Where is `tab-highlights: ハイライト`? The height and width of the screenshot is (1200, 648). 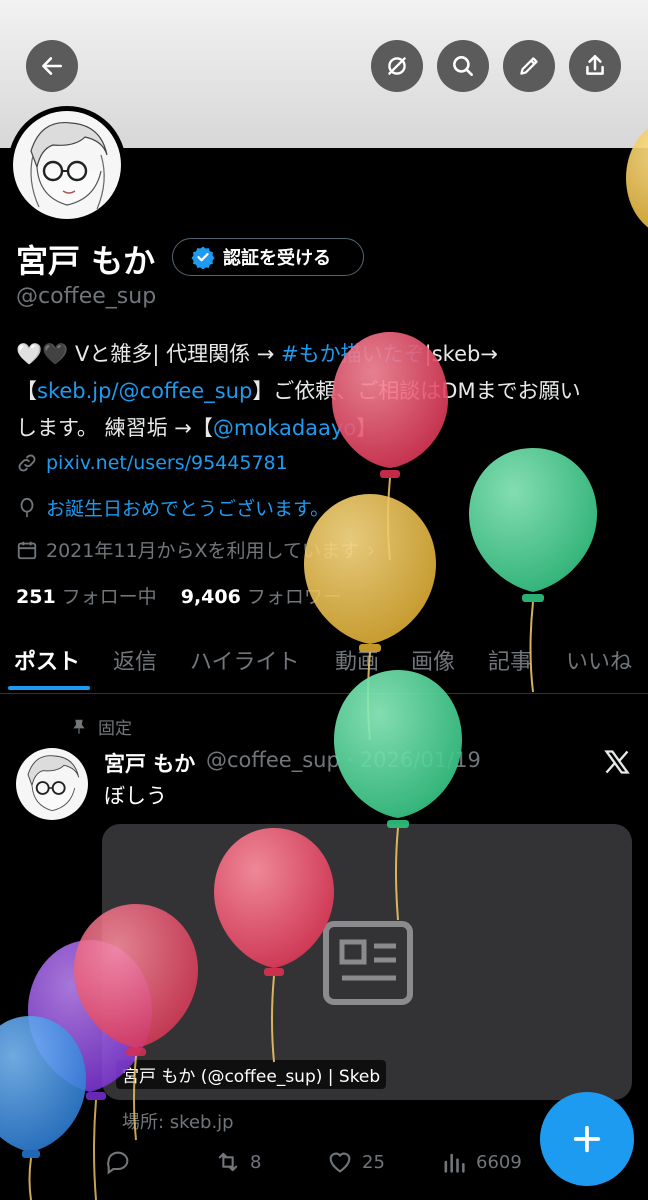 tab-highlights: ハイライト is located at coordinates (245, 666).